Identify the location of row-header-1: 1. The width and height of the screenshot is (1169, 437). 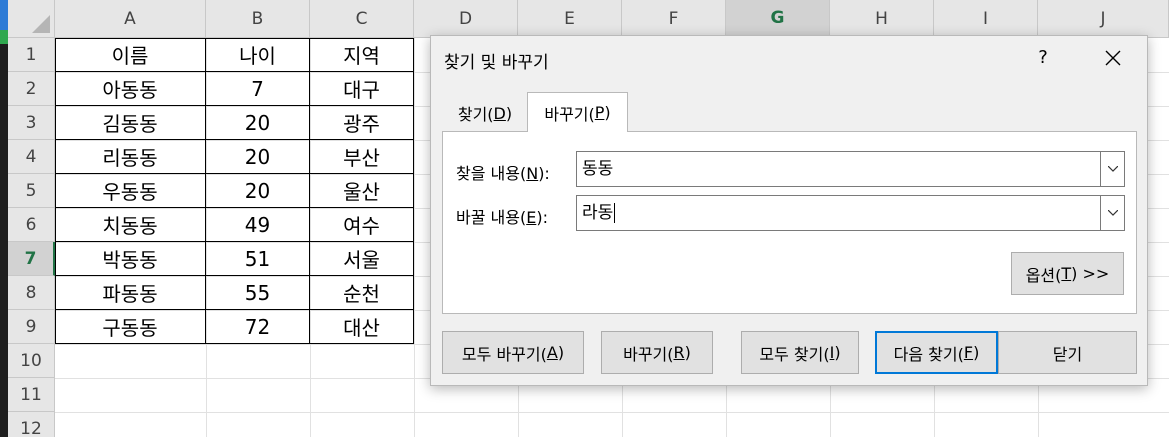
(31, 55).